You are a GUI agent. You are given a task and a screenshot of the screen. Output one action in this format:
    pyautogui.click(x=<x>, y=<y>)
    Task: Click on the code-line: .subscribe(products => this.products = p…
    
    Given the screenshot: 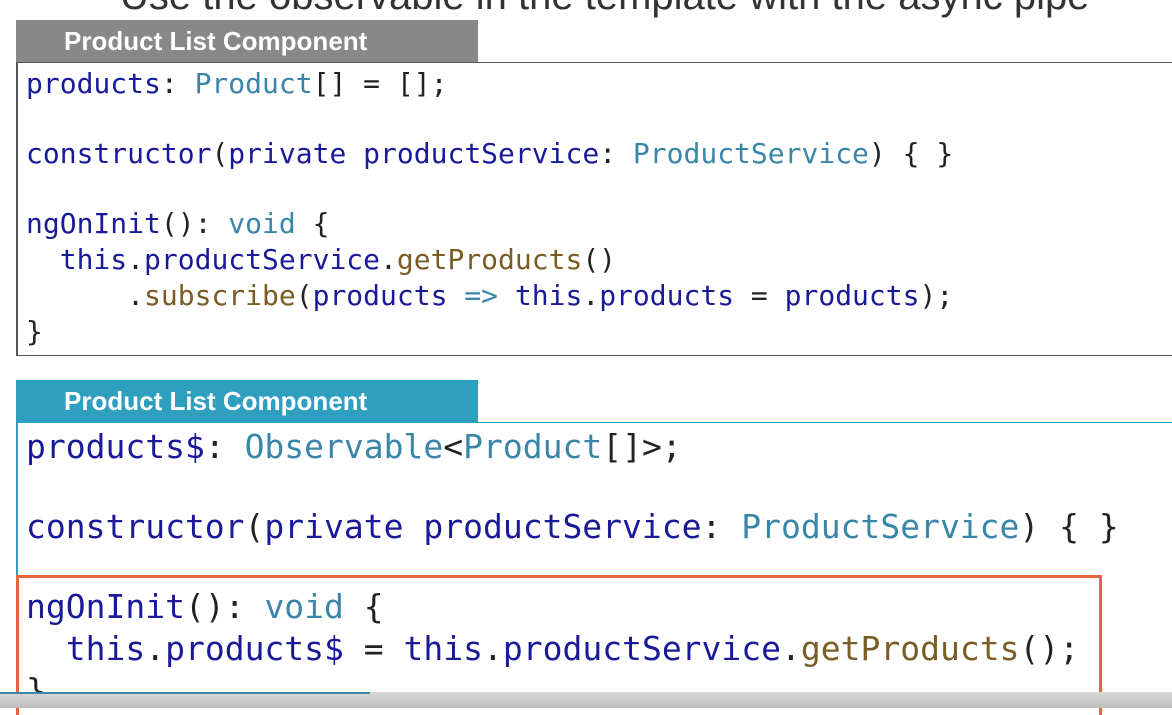 What is the action you would take?
    pyautogui.click(x=489, y=295)
    